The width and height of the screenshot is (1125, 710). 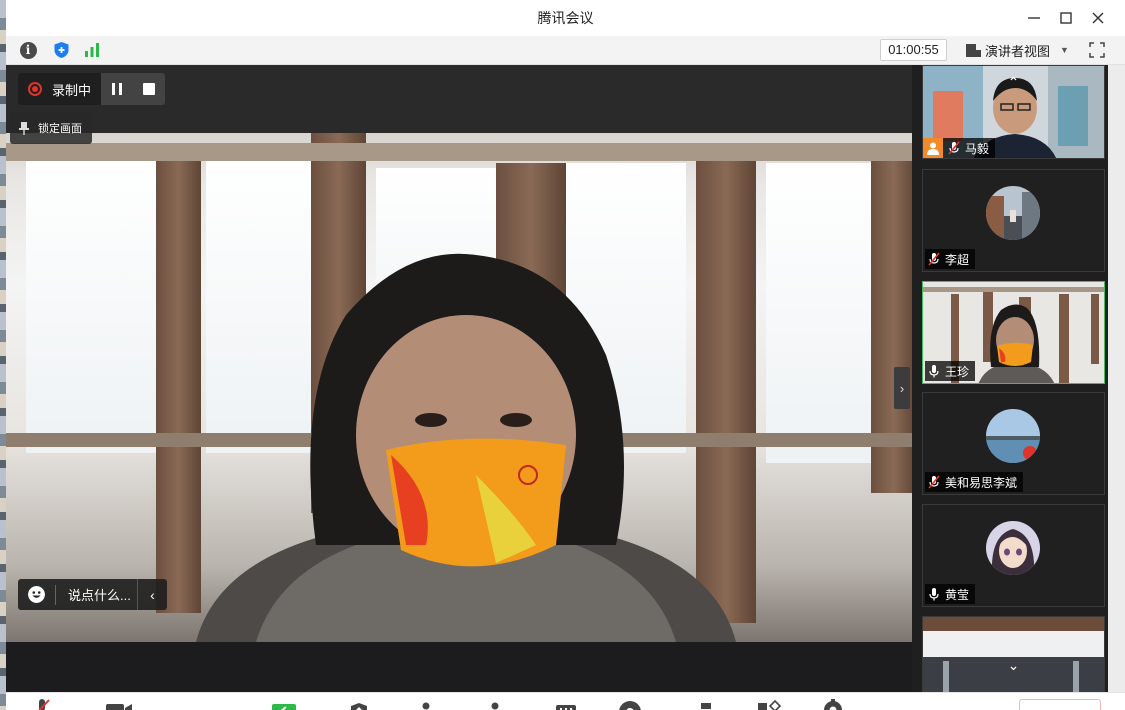 I want to click on recording-controls: 录制中, so click(x=92, y=89).